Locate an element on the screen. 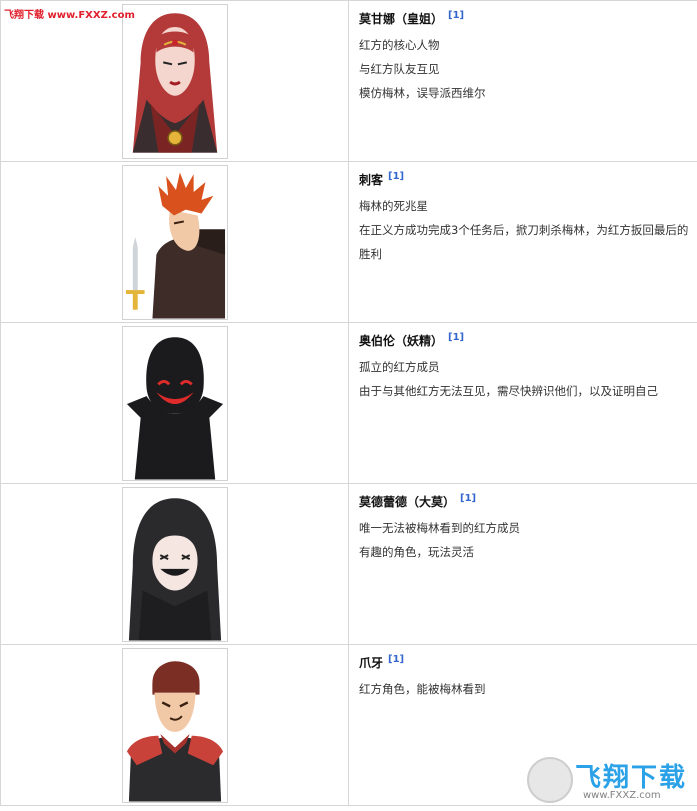 The width and height of the screenshot is (697, 811). character-description: 模仿梅林，误导派西维尔 is located at coordinates (422, 93).